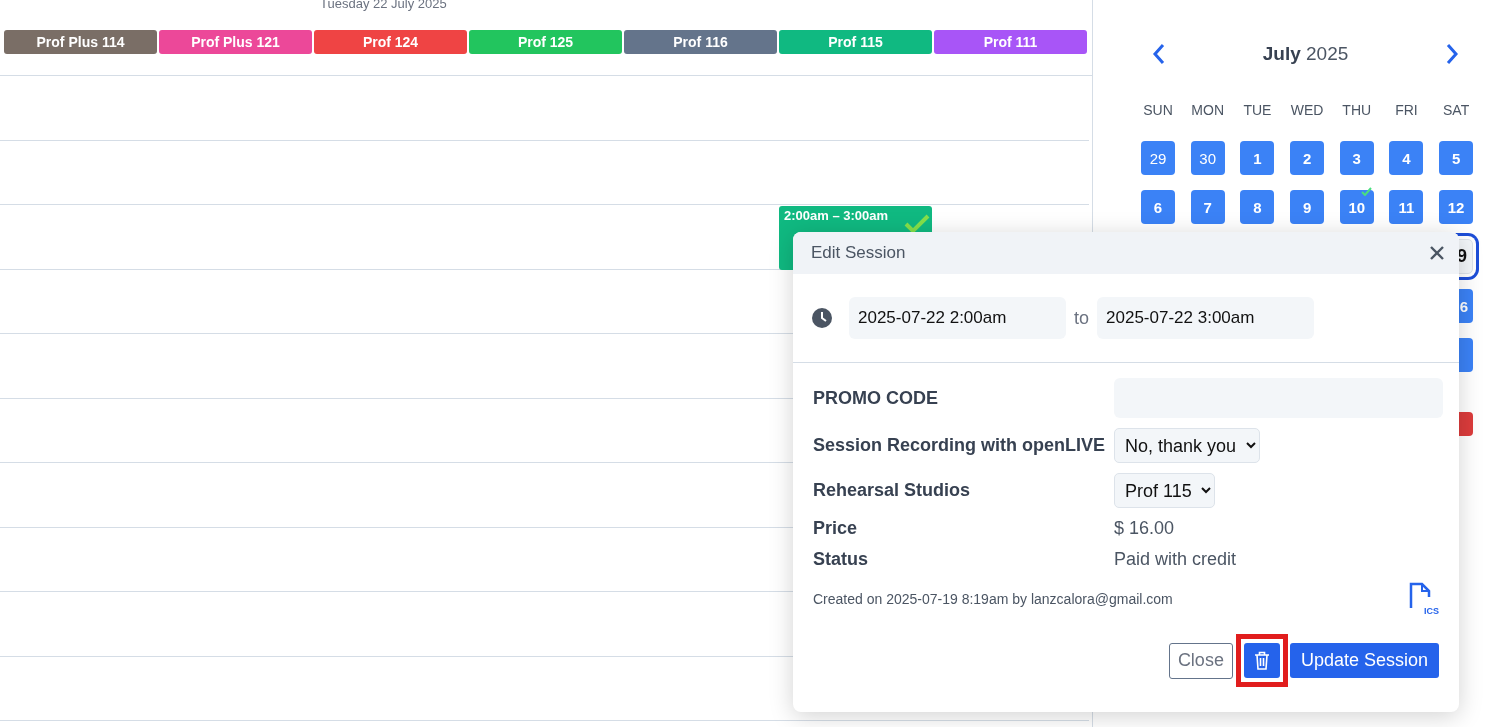 This screenshot has width=1490, height=727. What do you see at coordinates (993, 599) in the screenshot?
I see `created-info: Created on 2025-07-19 8:19am by lanzcalora@gmail.com` at bounding box center [993, 599].